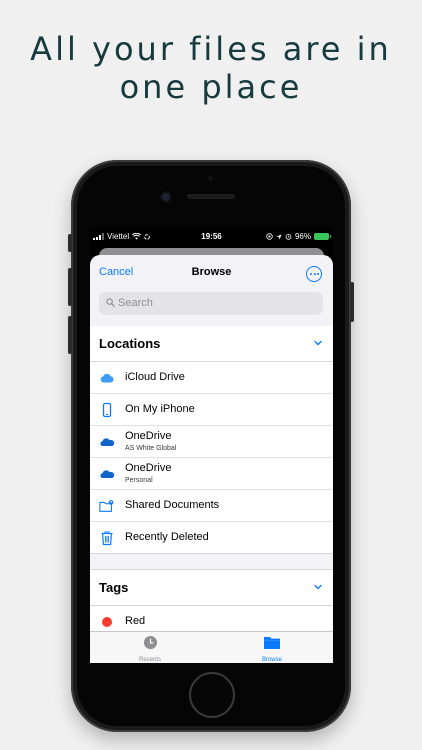  What do you see at coordinates (160, 409) in the screenshot?
I see `location-label: On My iPhone` at bounding box center [160, 409].